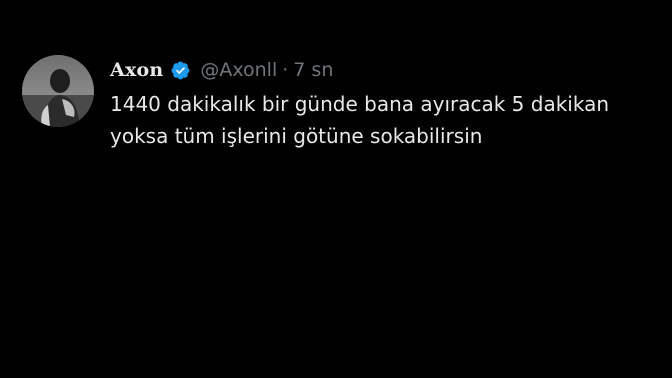 This screenshot has width=672, height=378. I want to click on tweet-header: Axon @Axonll · 7 sn, so click(370, 70).